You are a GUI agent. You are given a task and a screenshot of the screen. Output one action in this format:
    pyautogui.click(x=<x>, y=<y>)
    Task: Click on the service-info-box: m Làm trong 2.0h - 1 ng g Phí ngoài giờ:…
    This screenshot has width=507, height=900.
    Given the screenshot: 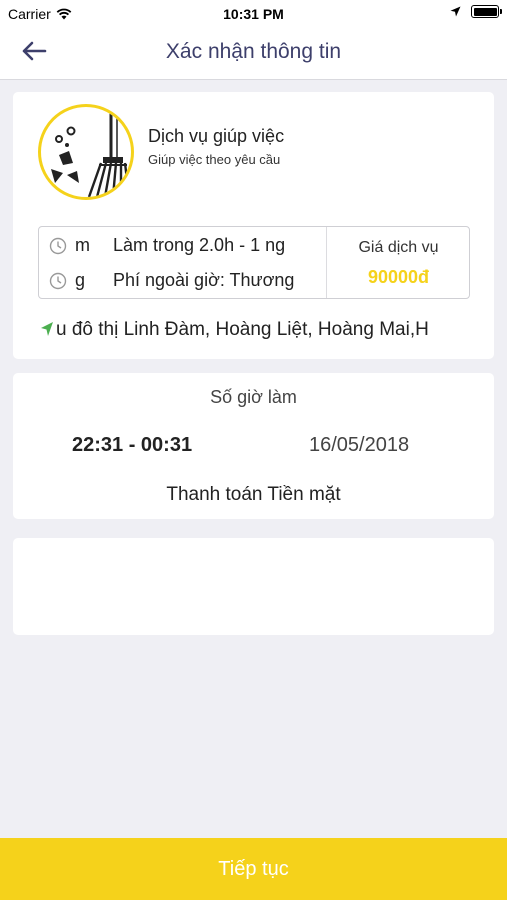 What is the action you would take?
    pyautogui.click(x=254, y=262)
    